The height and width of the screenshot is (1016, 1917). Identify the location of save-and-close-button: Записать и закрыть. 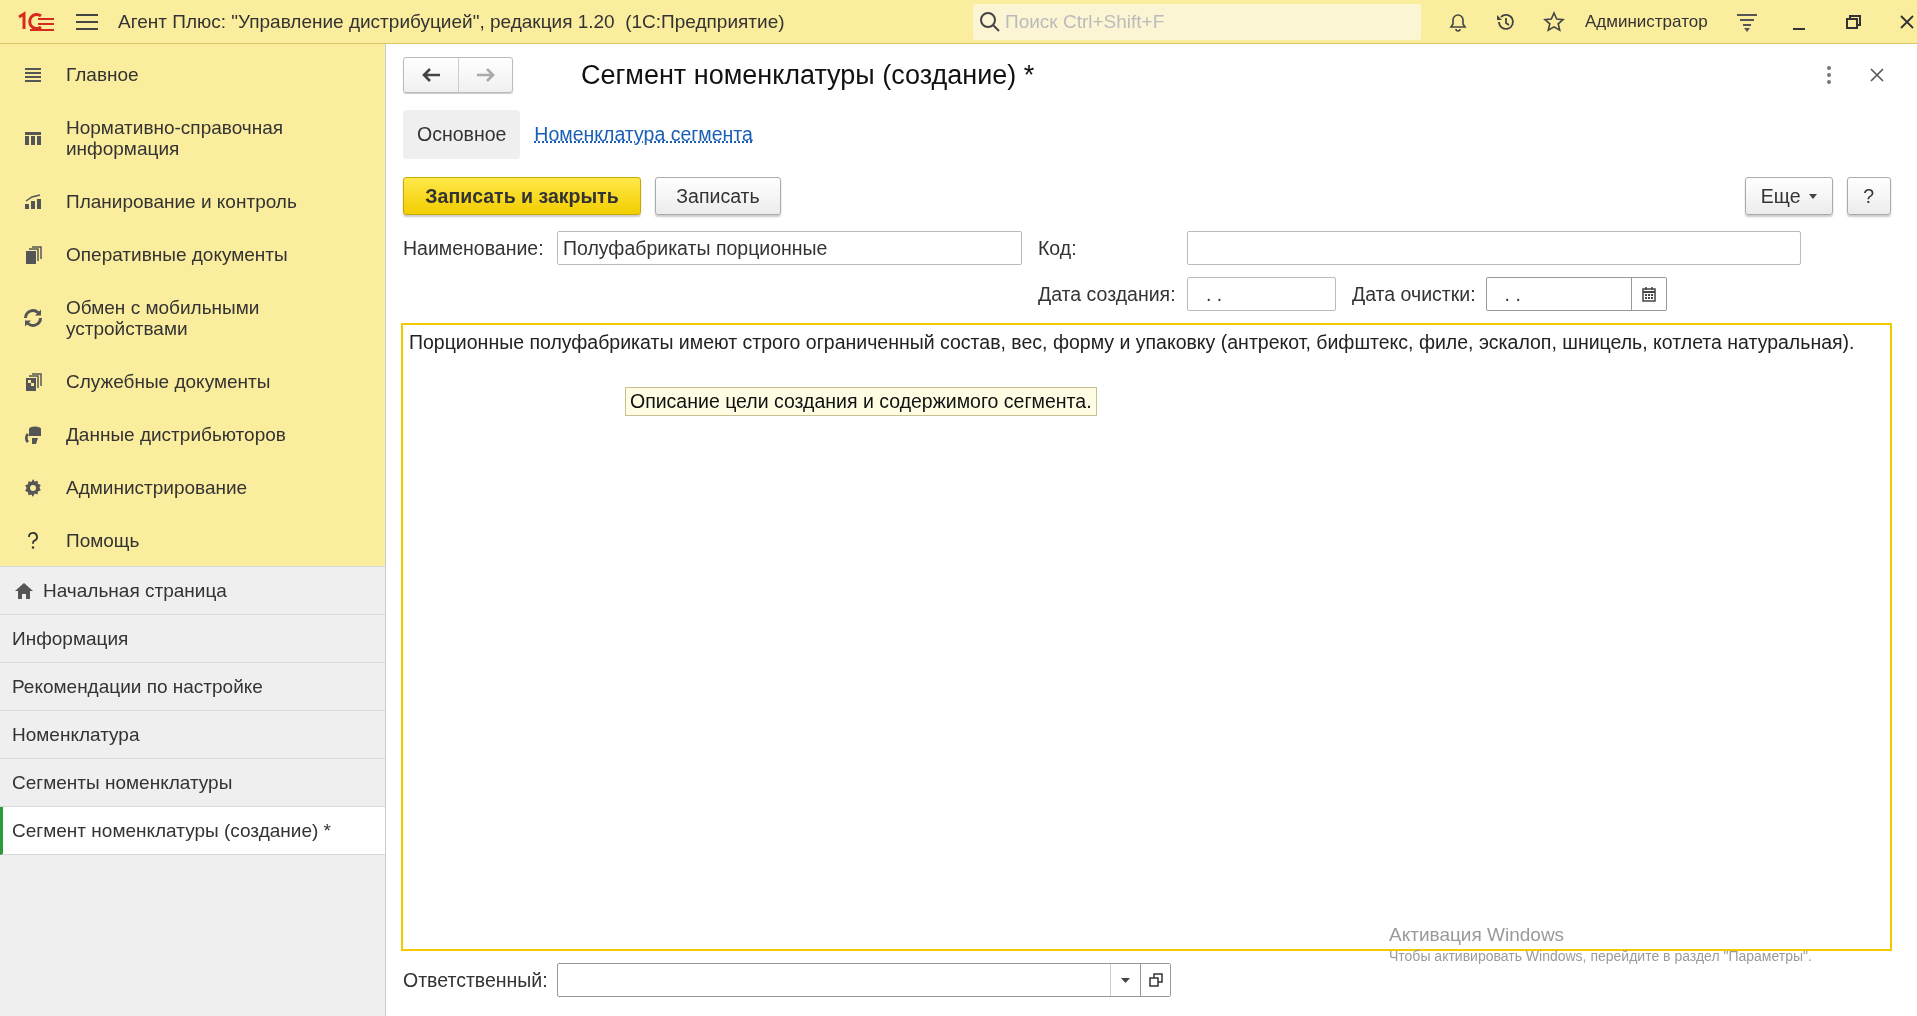
(522, 196).